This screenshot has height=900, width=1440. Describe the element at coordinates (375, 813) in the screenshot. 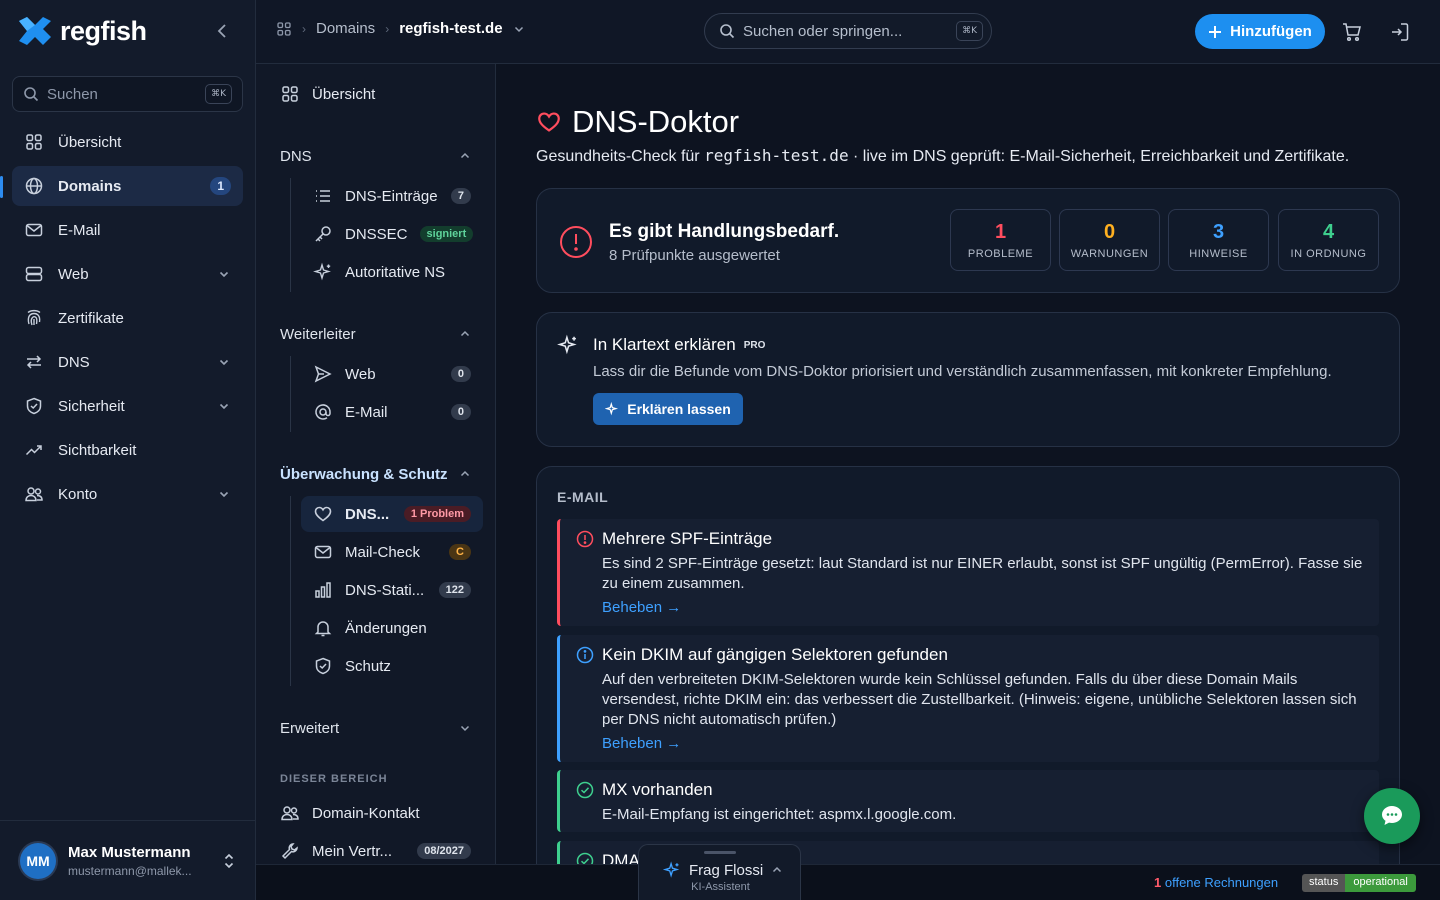

I see `subnav-item-domain-contact: Domain-Kontakt` at that location.